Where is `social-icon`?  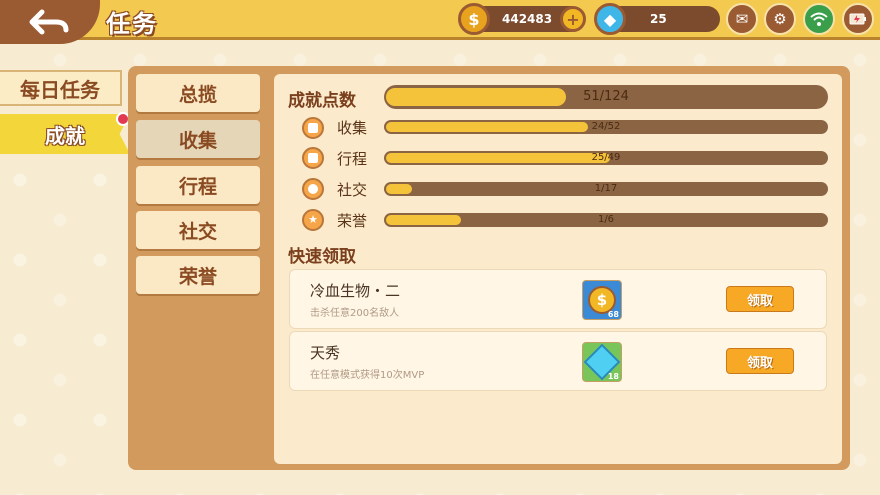
social-icon is located at coordinates (313, 189).